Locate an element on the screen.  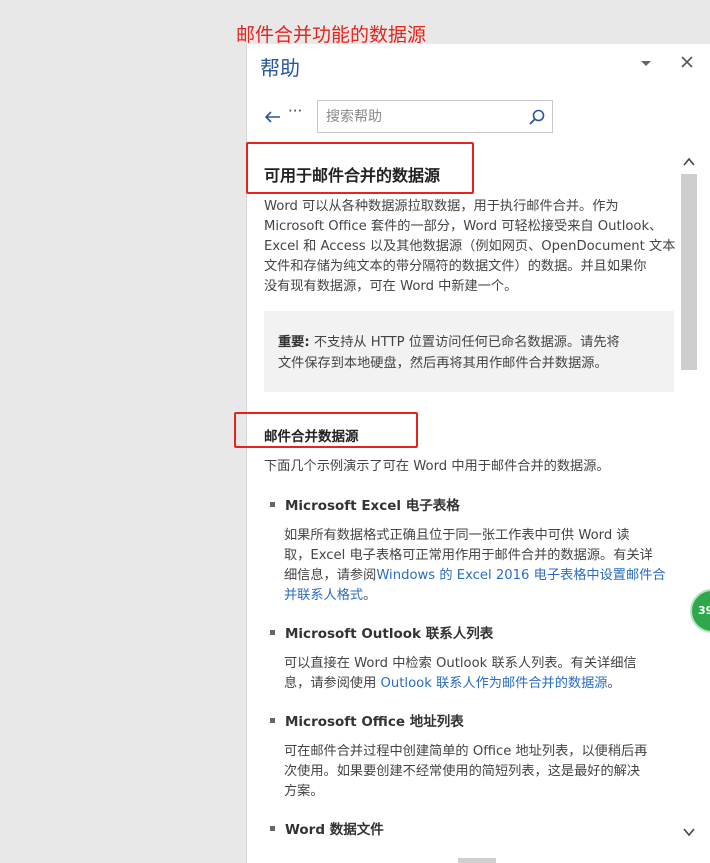
search-input is located at coordinates (424, 117).